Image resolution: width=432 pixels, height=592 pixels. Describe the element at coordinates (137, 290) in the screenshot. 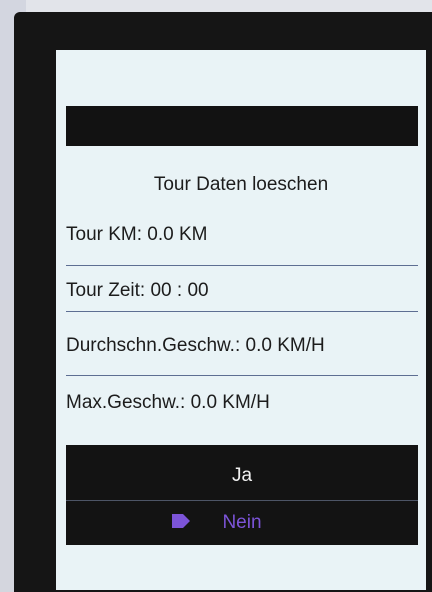

I see `tour-time-row: Tour Zeit: 00 : 00` at that location.